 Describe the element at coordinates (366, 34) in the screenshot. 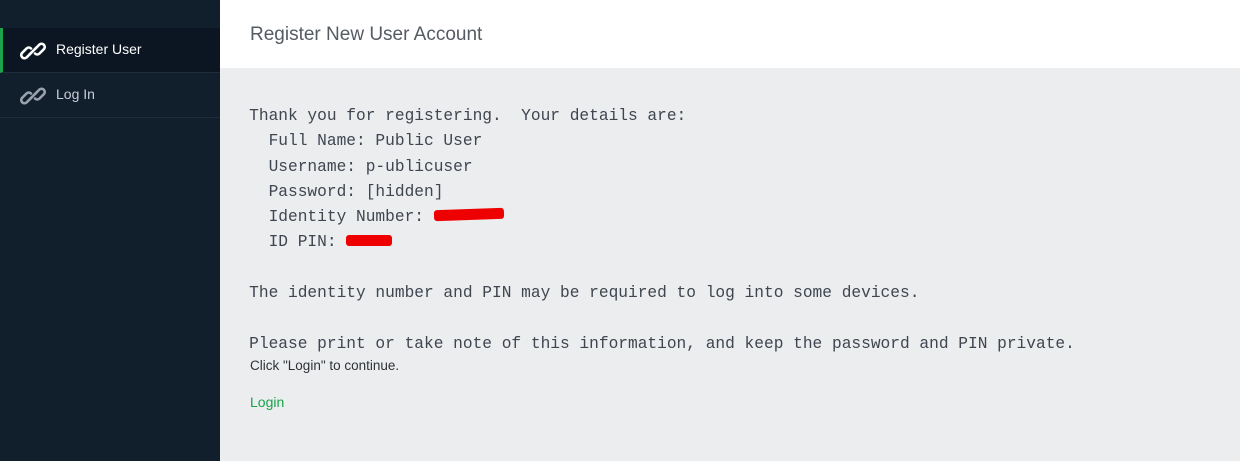

I see `page-title: Register New User Account` at that location.